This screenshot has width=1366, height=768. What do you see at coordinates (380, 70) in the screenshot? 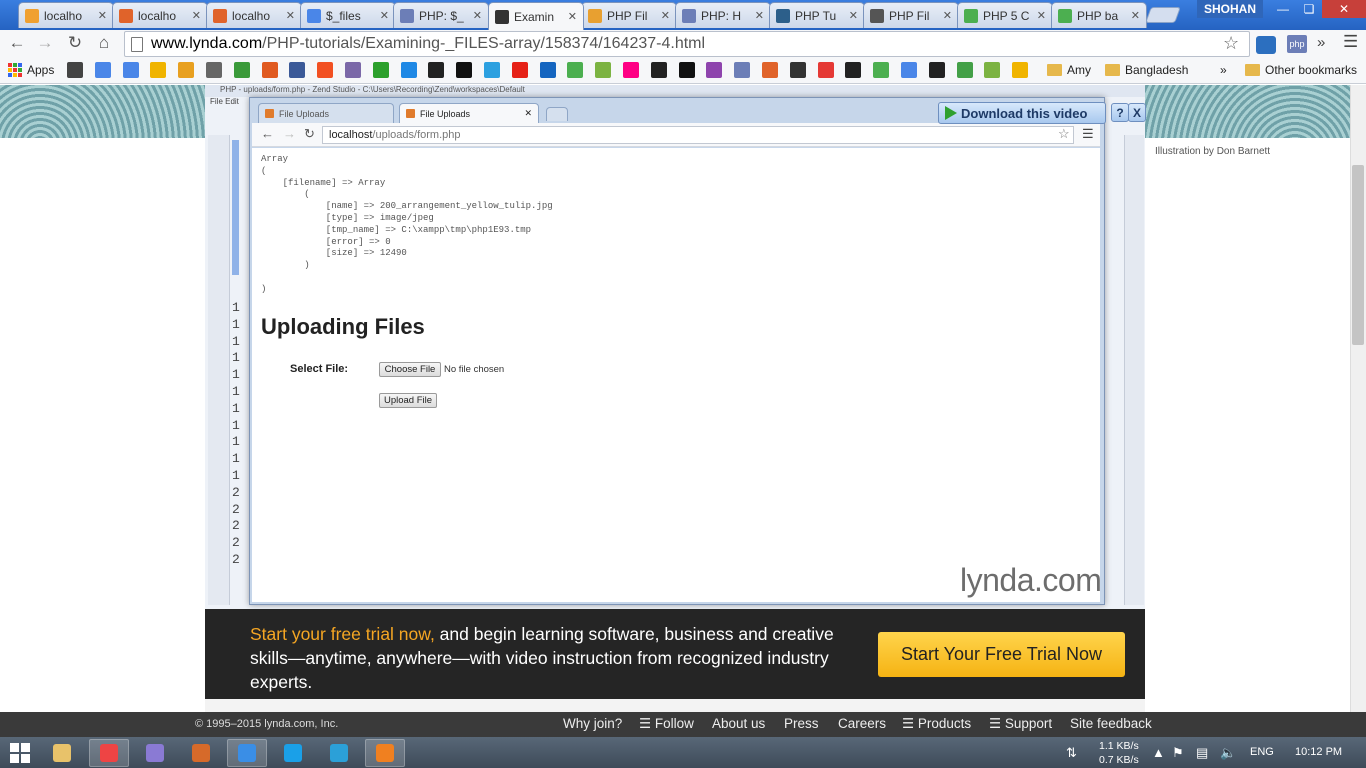
I see `drive-icon` at bounding box center [380, 70].